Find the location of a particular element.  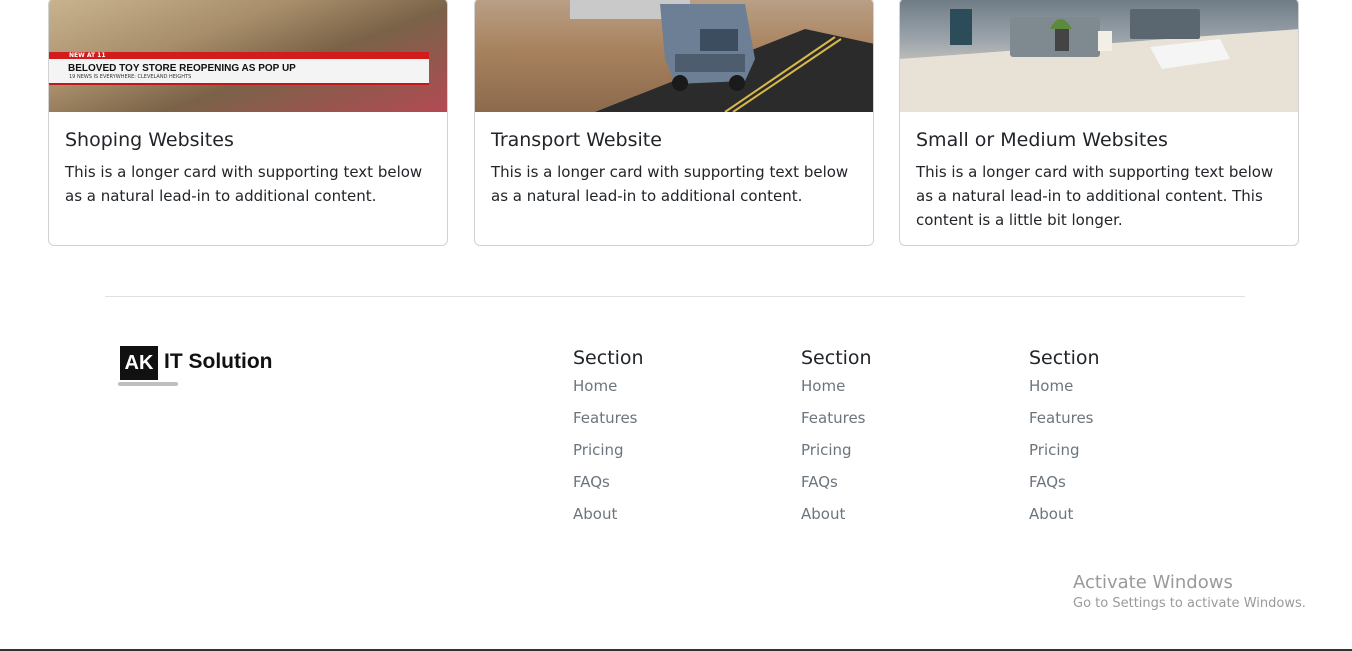

card-image-truck is located at coordinates (674, 56).